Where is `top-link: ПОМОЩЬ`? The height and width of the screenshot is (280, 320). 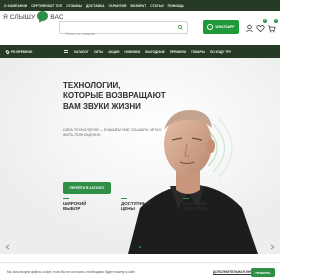 top-link: ПОМОЩЬ is located at coordinates (176, 6).